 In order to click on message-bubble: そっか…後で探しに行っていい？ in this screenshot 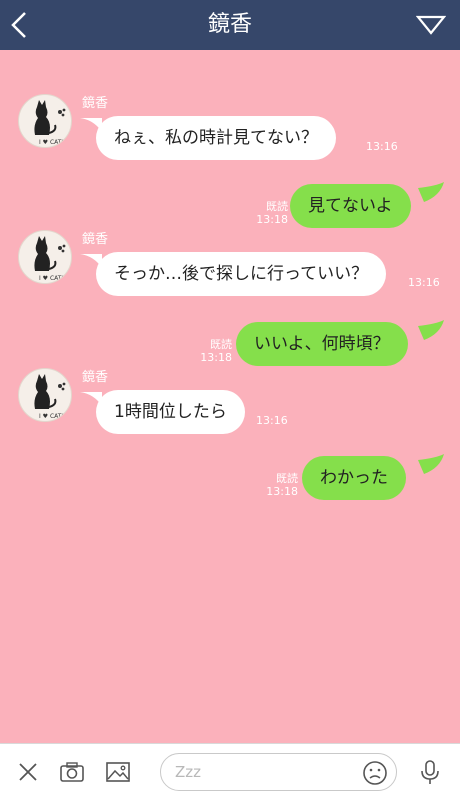, I will do `click(241, 274)`.